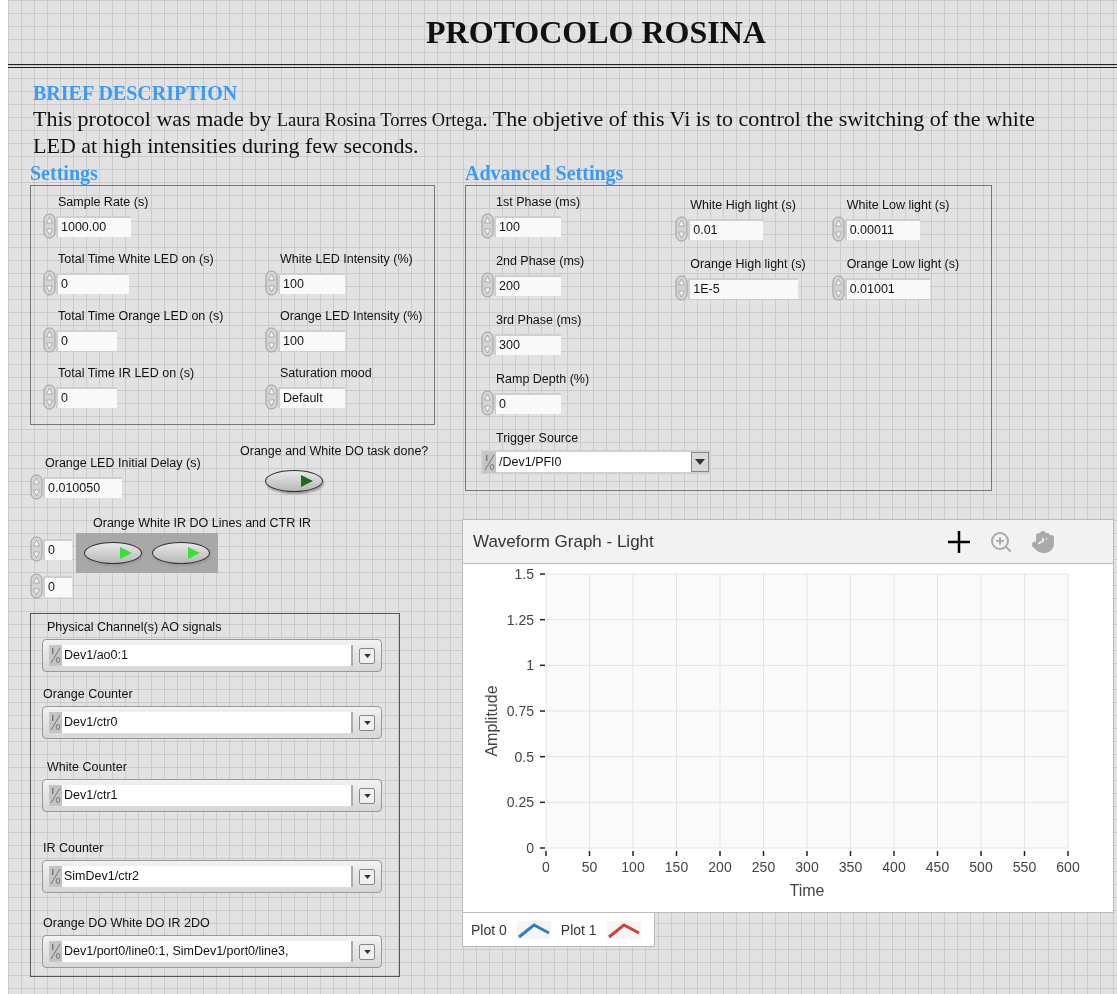  What do you see at coordinates (894, 867) in the screenshot?
I see `x-tick-label: 400` at bounding box center [894, 867].